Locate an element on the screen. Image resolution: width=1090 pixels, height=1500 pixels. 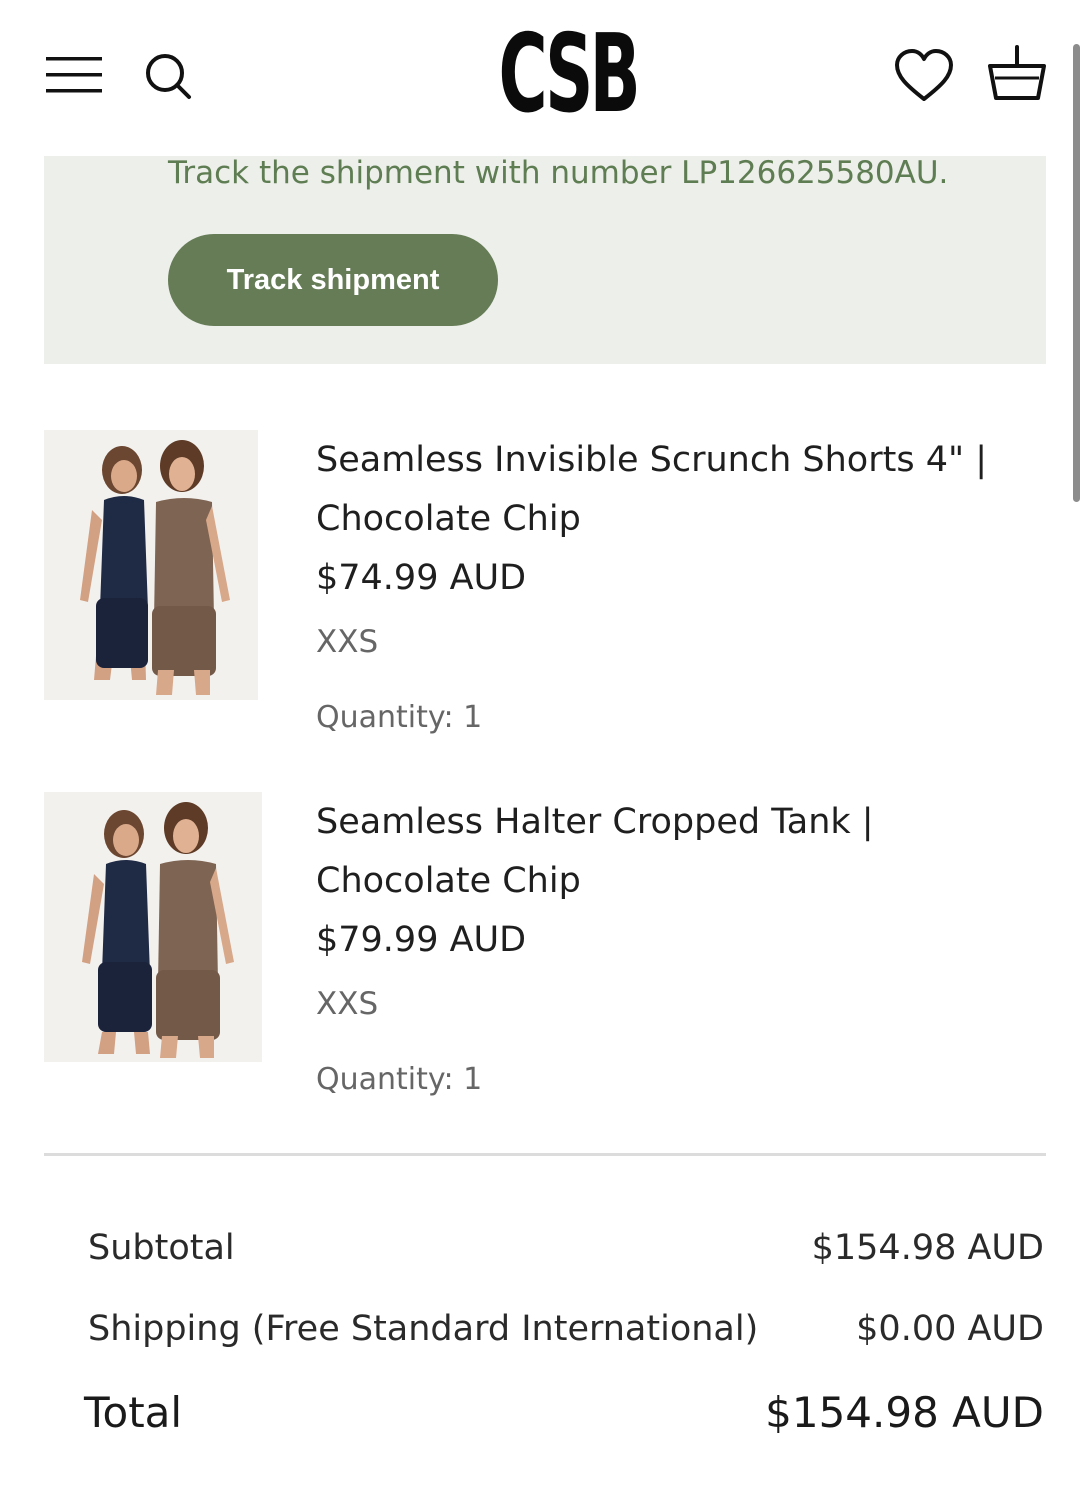
section-divider is located at coordinates (545, 1154).